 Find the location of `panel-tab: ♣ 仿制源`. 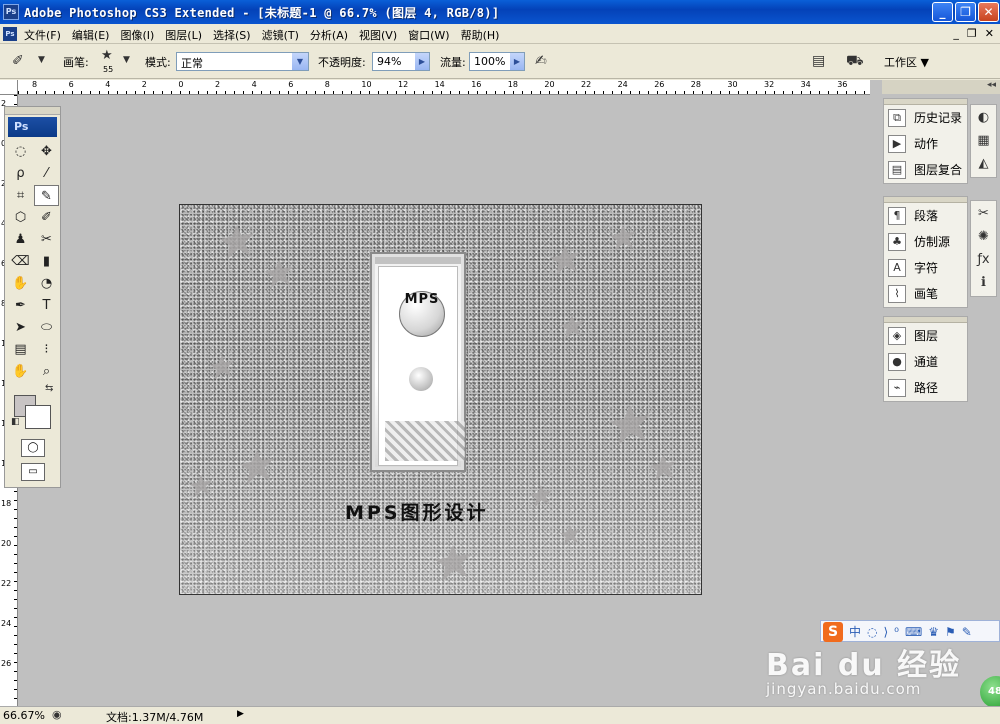

panel-tab: ♣ 仿制源 is located at coordinates (925, 242).